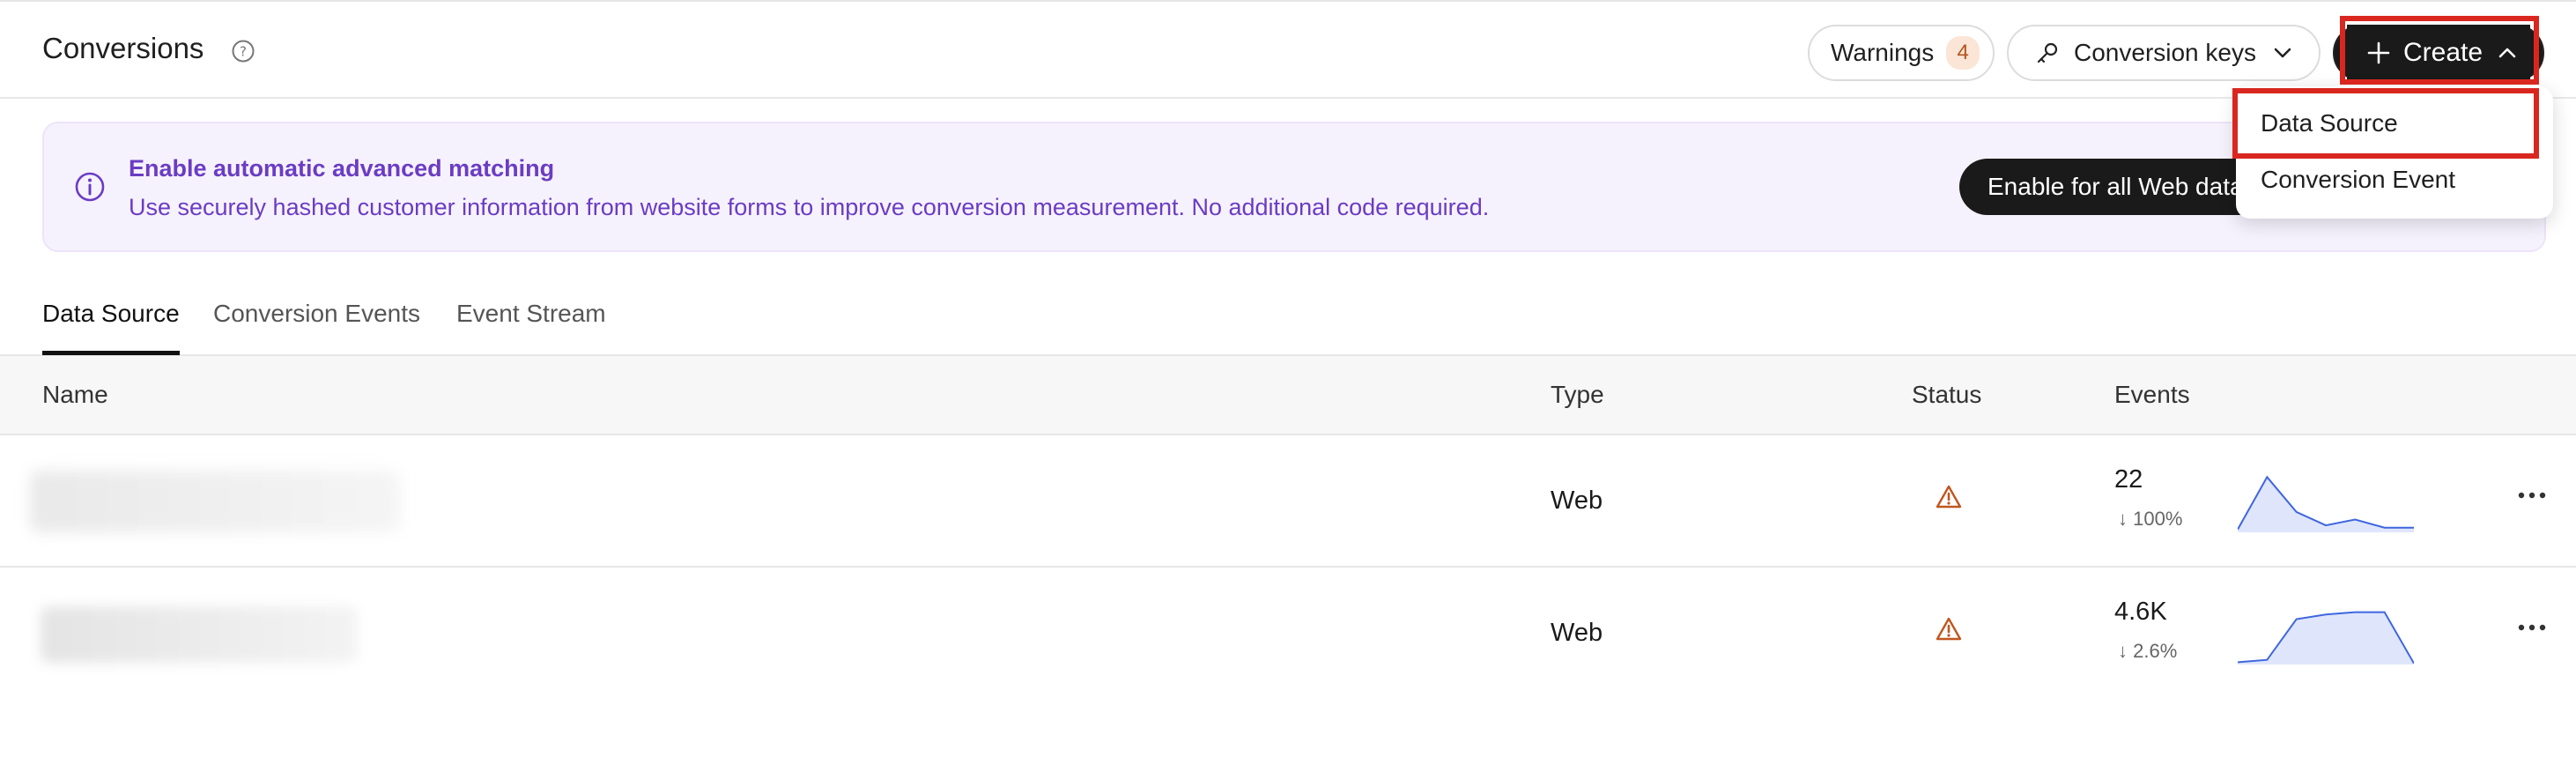 Image resolution: width=2576 pixels, height=765 pixels. I want to click on menu-item-conversion-event: Conversion Event, so click(2358, 180).